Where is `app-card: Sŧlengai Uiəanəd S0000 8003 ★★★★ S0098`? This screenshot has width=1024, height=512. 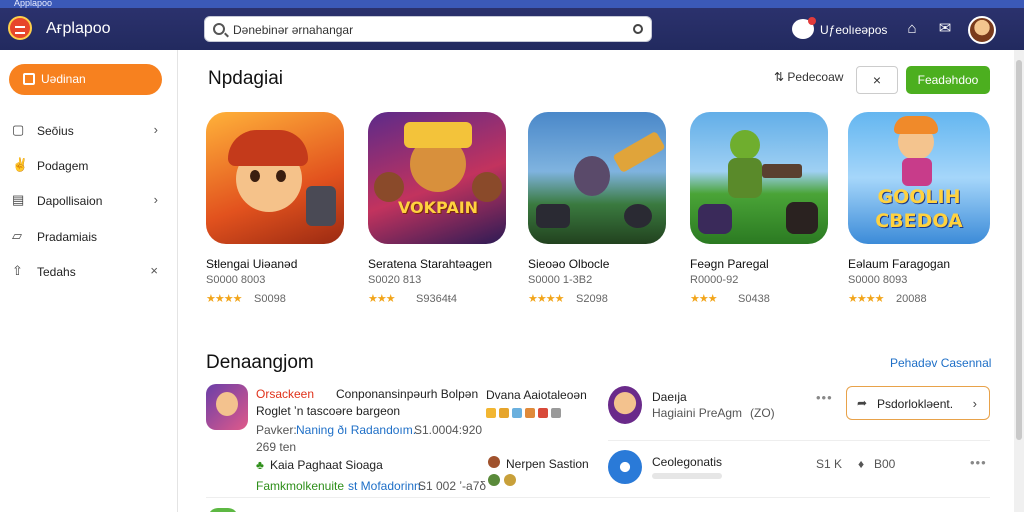
app-card: Sŧlengai Uiəanəd S0000 8003 ★★★★ S0098 is located at coordinates (281, 212).